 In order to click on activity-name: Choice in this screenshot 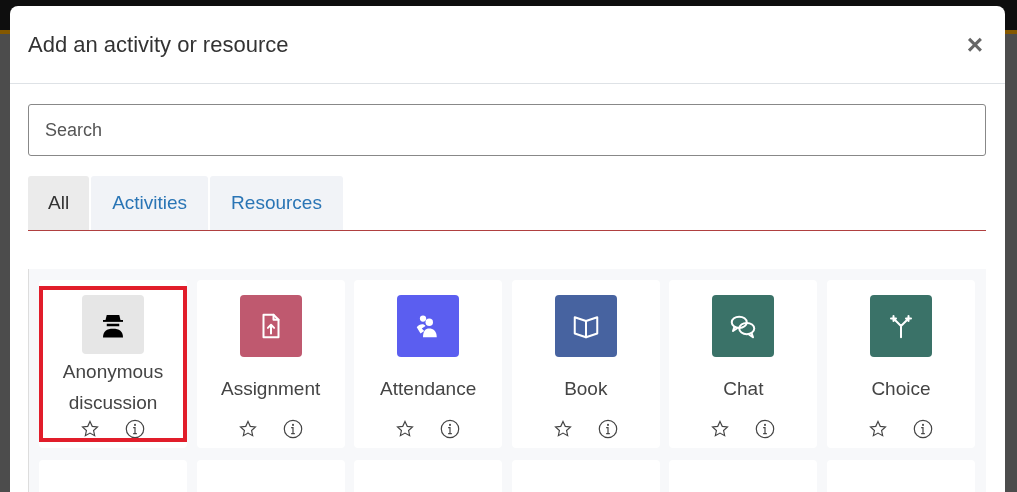, I will do `click(901, 389)`.